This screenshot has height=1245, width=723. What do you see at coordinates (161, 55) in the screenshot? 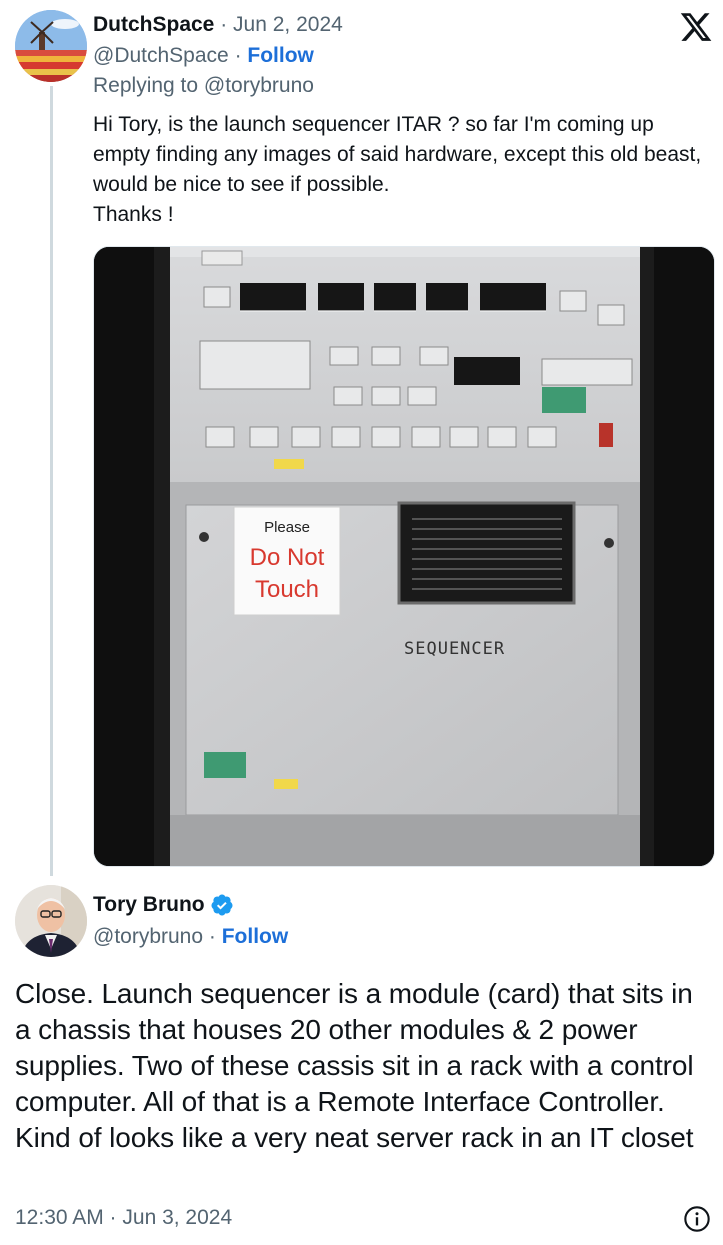
I see `reply-handle: @DutchSpace` at bounding box center [161, 55].